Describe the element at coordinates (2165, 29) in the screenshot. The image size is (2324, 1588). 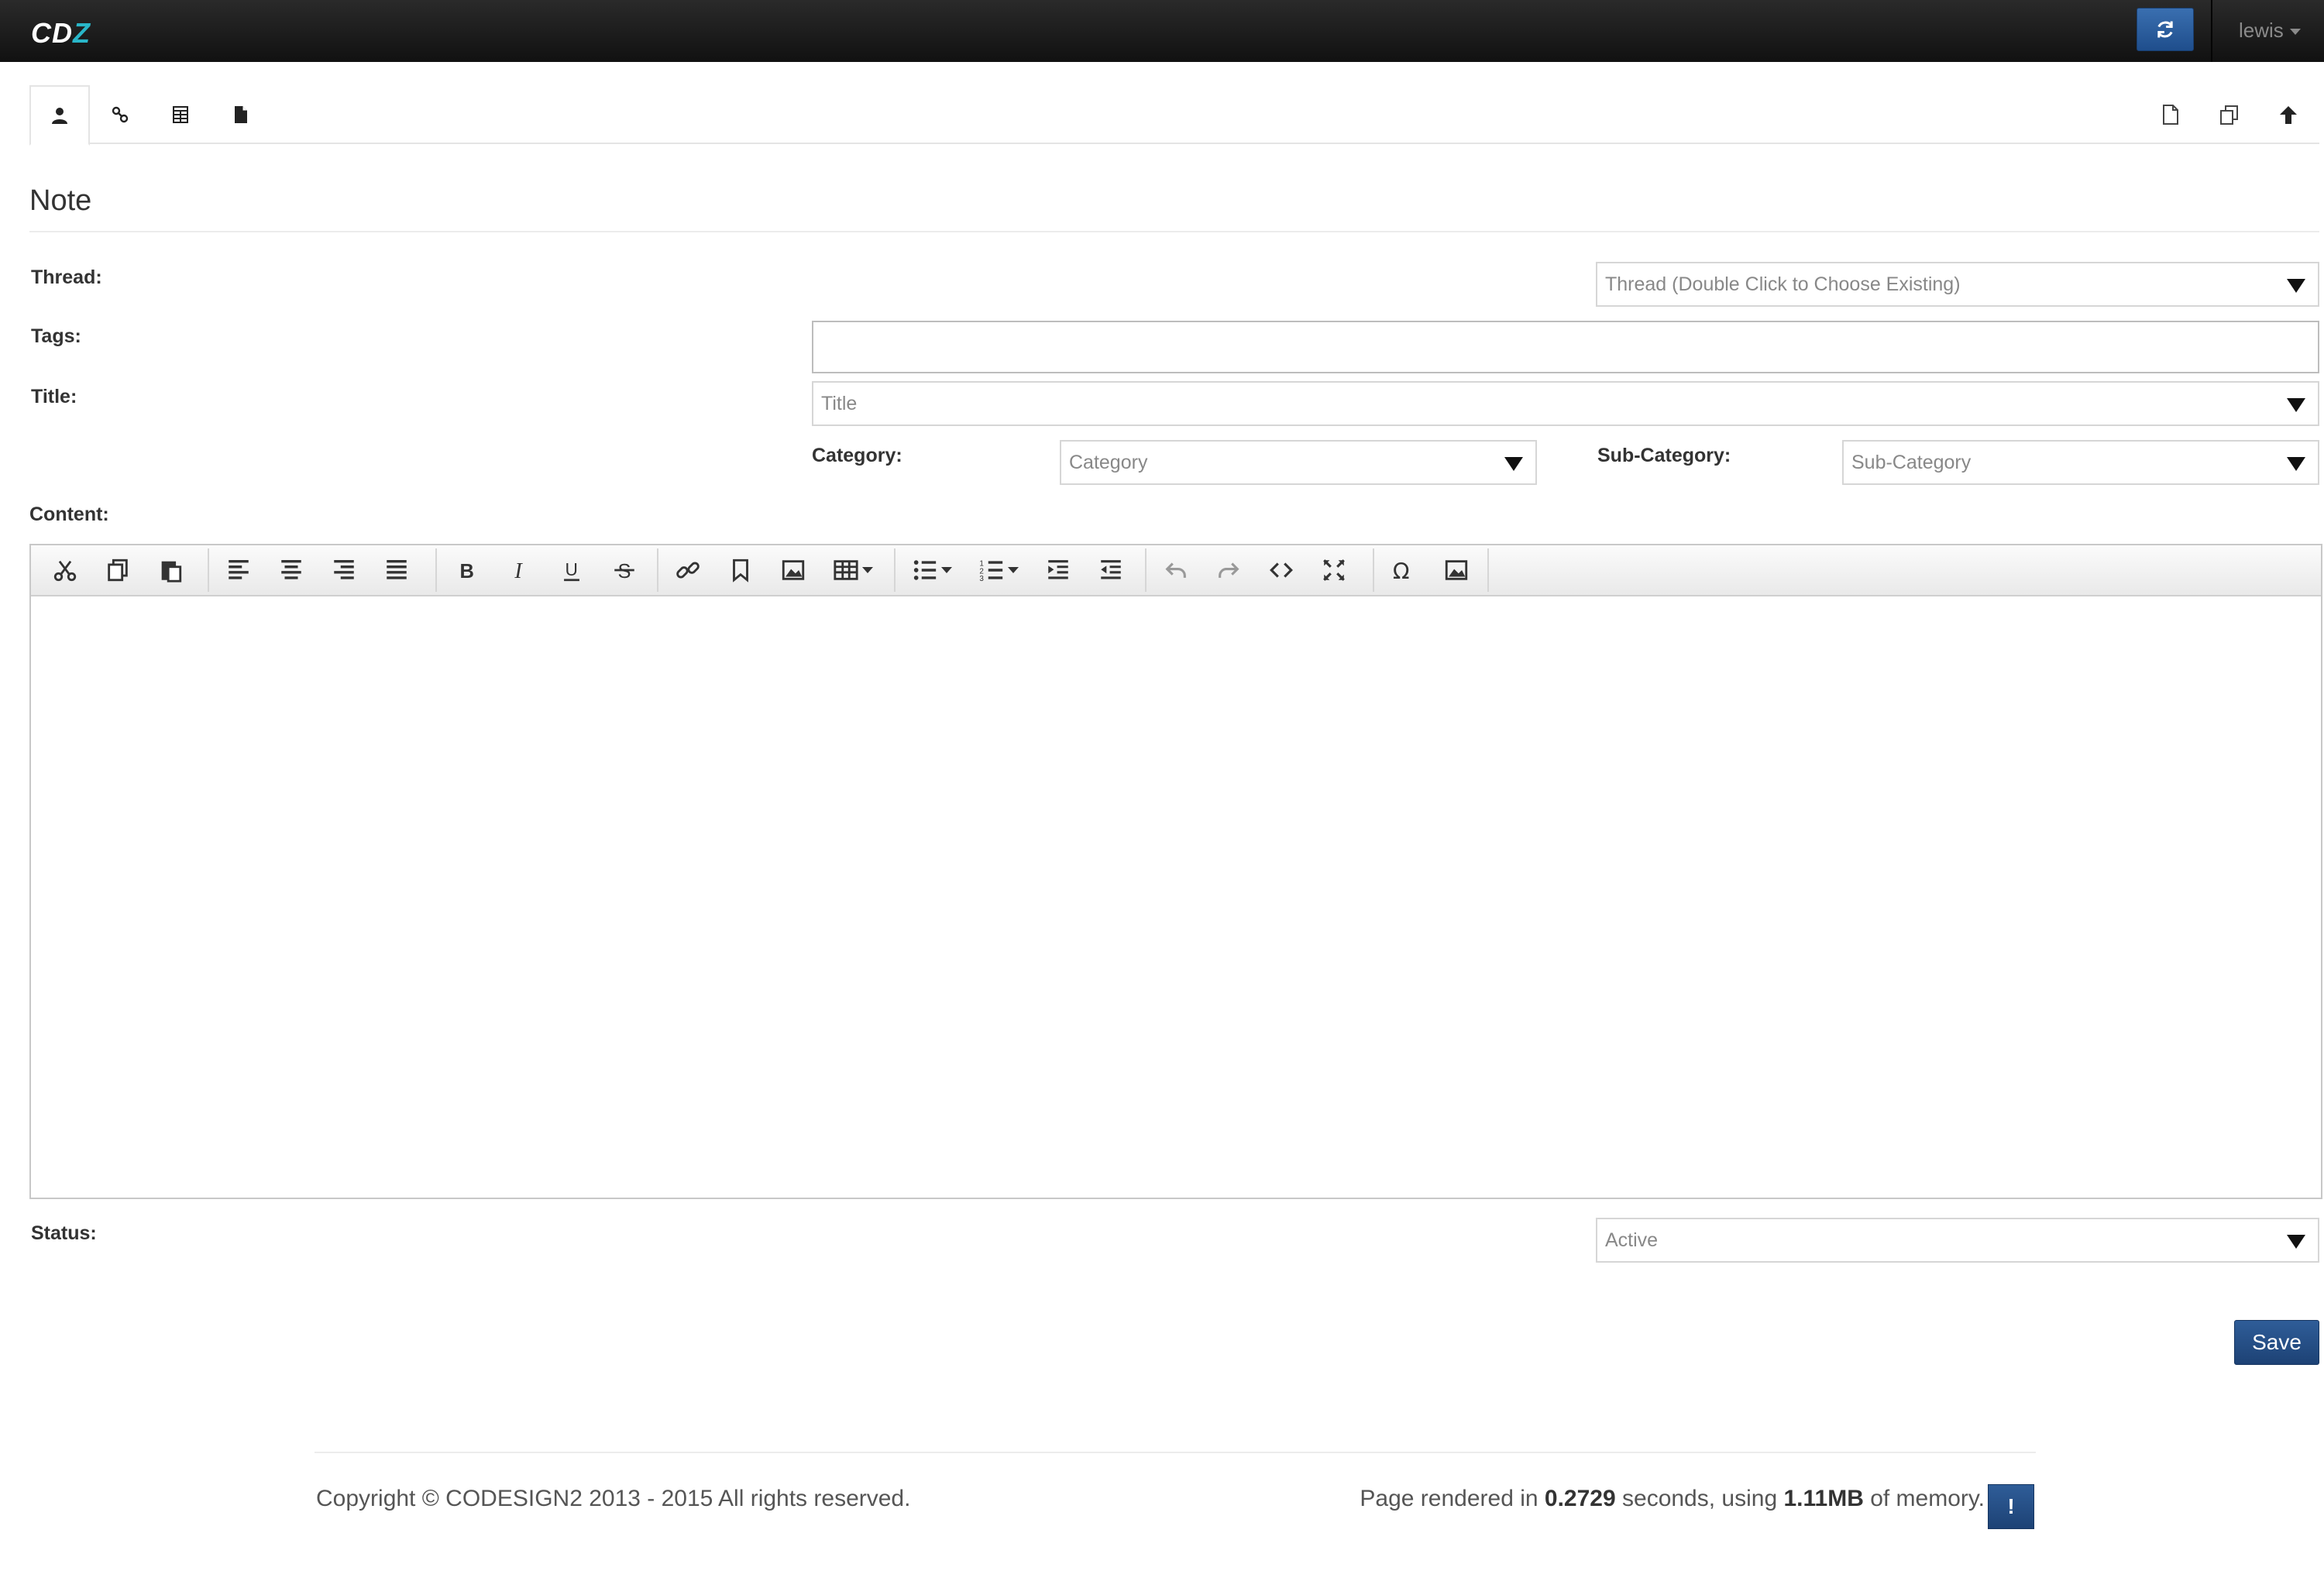
I see `refresh-button` at that location.